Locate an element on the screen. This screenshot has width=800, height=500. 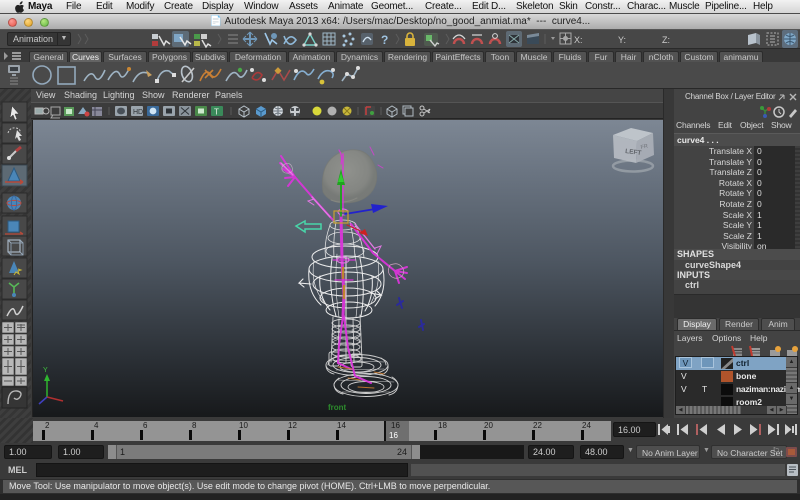
svg-text: T is located at coordinates (216, 112).